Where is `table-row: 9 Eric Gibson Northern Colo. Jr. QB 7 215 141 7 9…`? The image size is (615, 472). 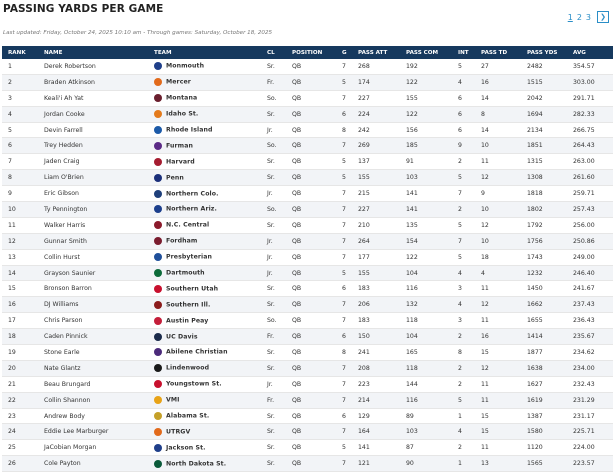
table-row: 9 Eric Gibson Northern Colo. Jr. QB 7 215 141 7 9… is located at coordinates (307, 194).